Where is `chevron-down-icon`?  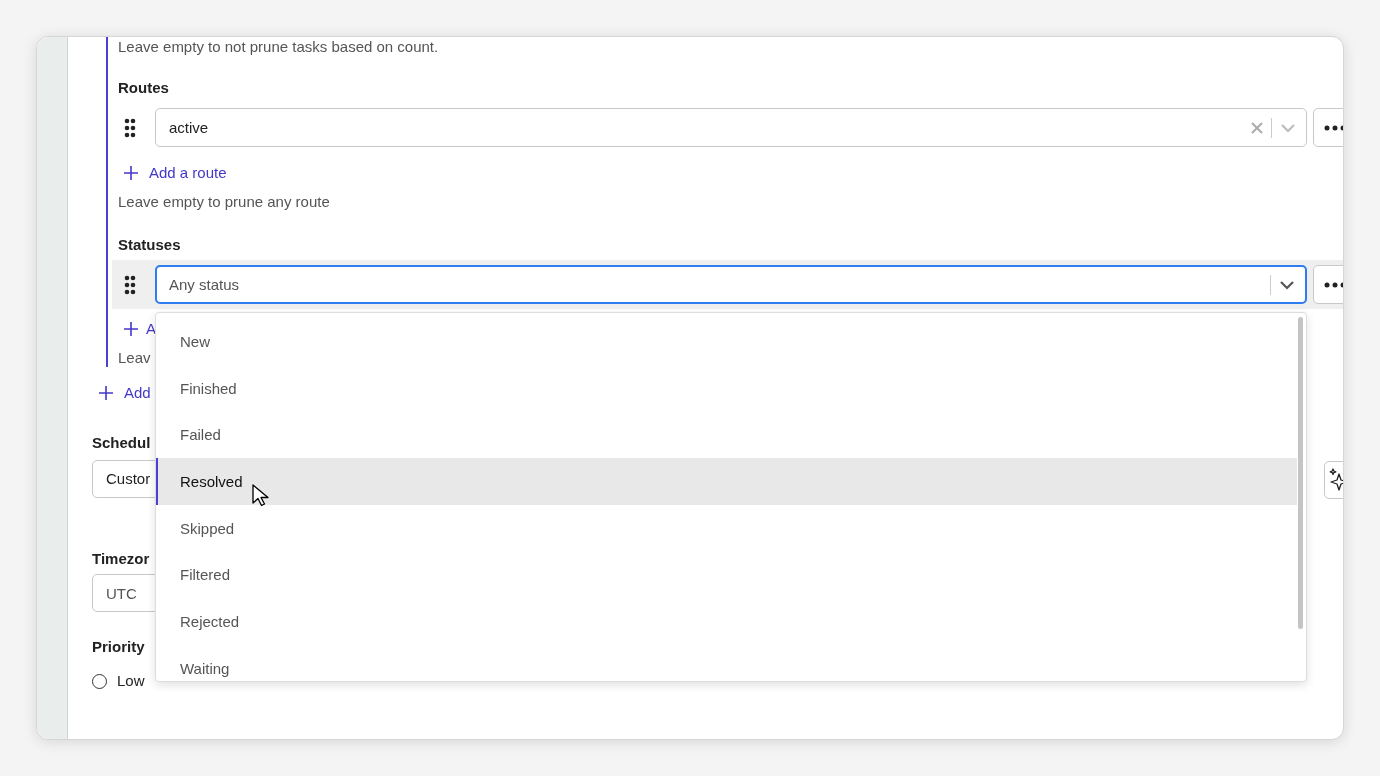
chevron-down-icon is located at coordinates (1287, 284).